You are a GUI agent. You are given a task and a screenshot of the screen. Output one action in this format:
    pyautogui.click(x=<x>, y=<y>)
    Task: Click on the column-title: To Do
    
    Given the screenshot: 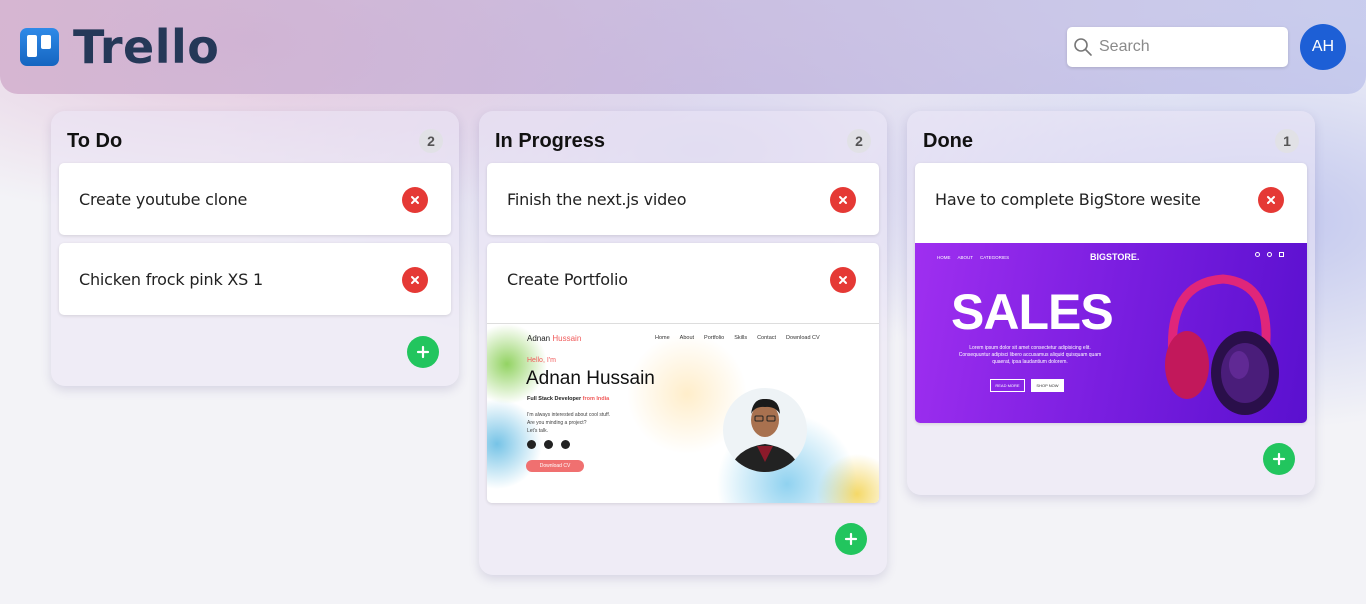 What is the action you would take?
    pyautogui.click(x=95, y=141)
    